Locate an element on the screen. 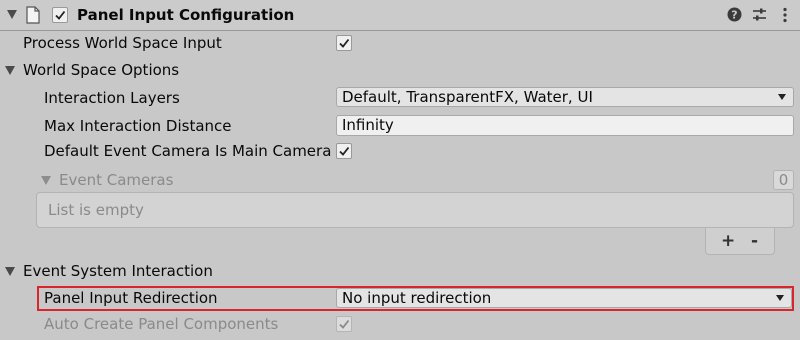 The image size is (800, 340). dropdown-arrow-icon is located at coordinates (782, 97).